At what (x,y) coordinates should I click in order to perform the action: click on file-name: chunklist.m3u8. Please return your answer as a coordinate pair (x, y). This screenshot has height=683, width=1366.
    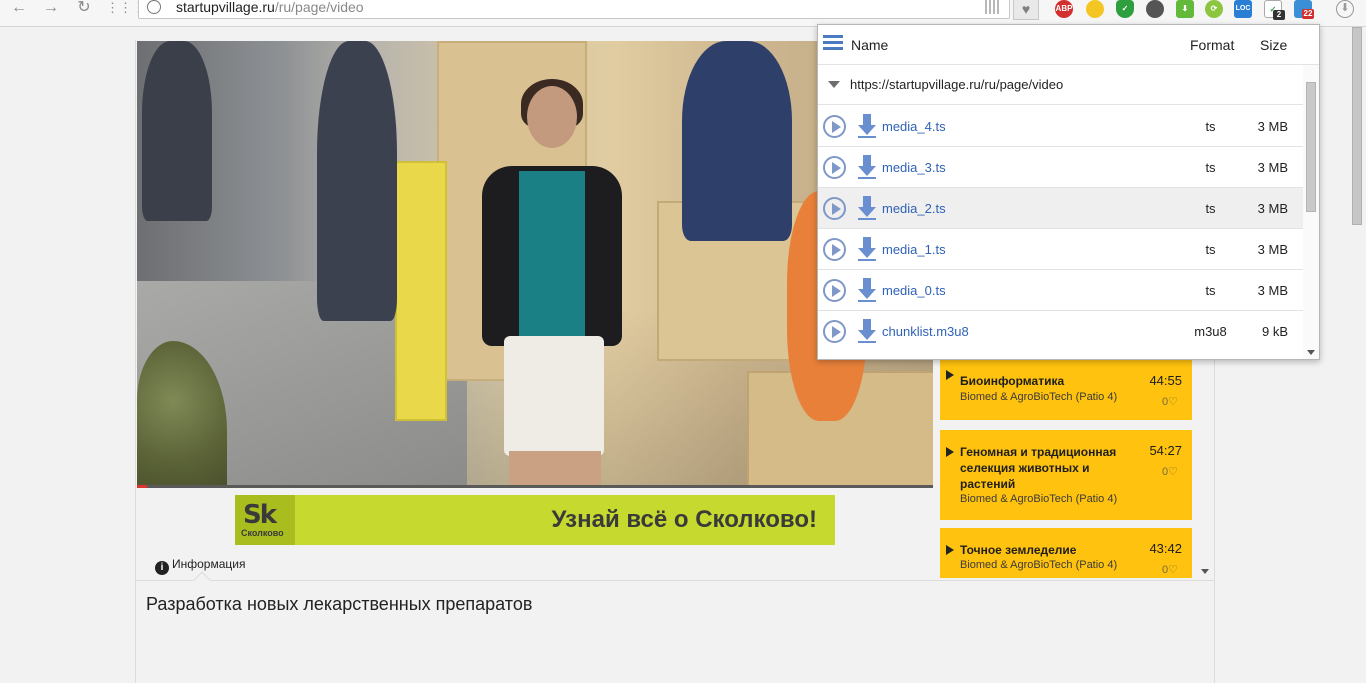
    Looking at the image, I should click on (925, 331).